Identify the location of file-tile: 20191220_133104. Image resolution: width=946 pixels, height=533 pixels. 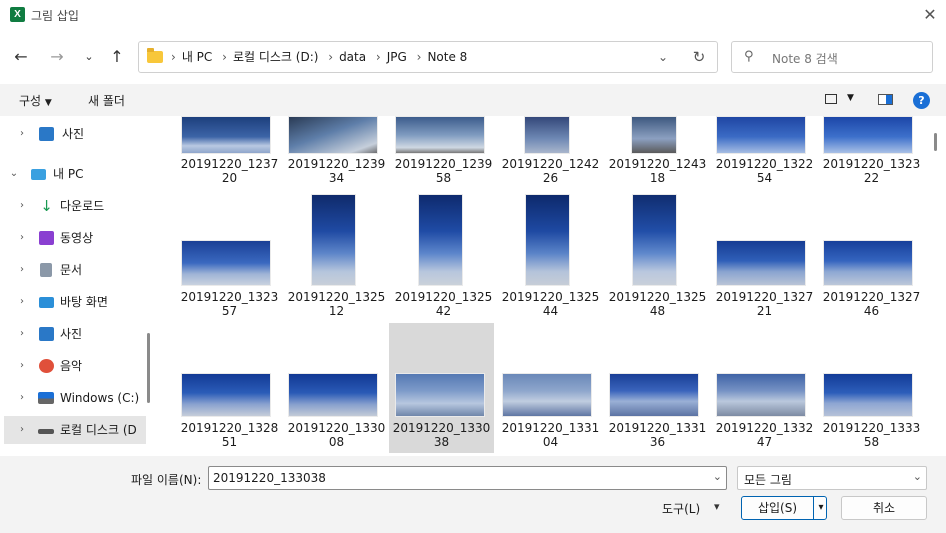
(550, 388).